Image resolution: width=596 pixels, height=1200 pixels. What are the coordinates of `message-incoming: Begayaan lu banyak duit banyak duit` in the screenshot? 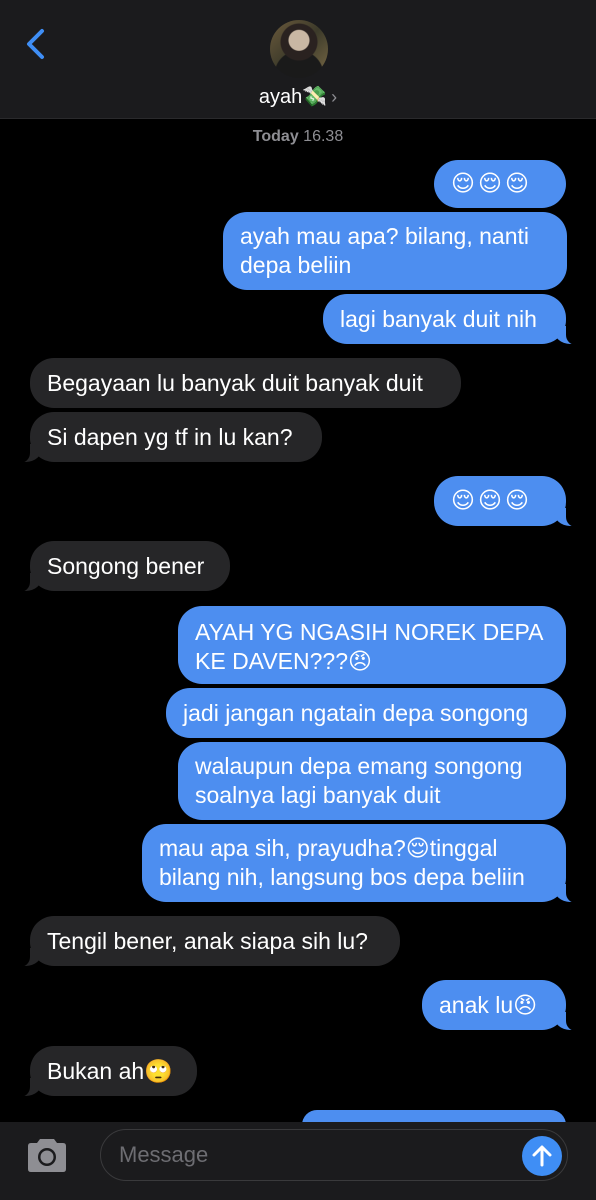 It's located at (245, 383).